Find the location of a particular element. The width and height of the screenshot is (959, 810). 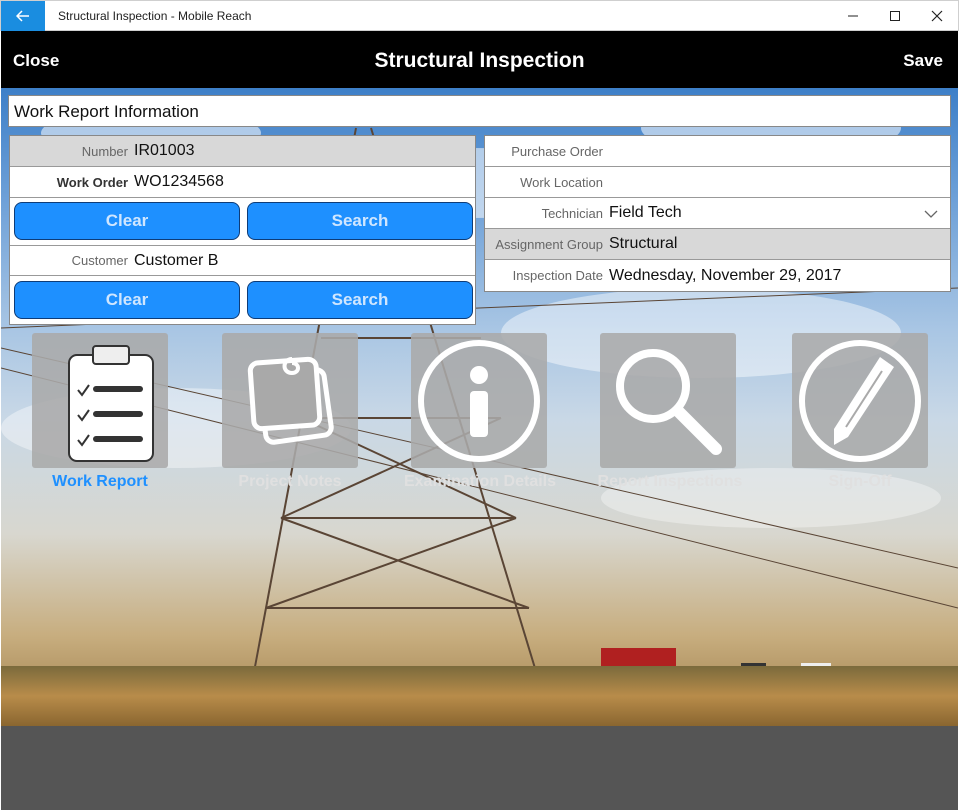

tile-report-inspections is located at coordinates (668, 400).